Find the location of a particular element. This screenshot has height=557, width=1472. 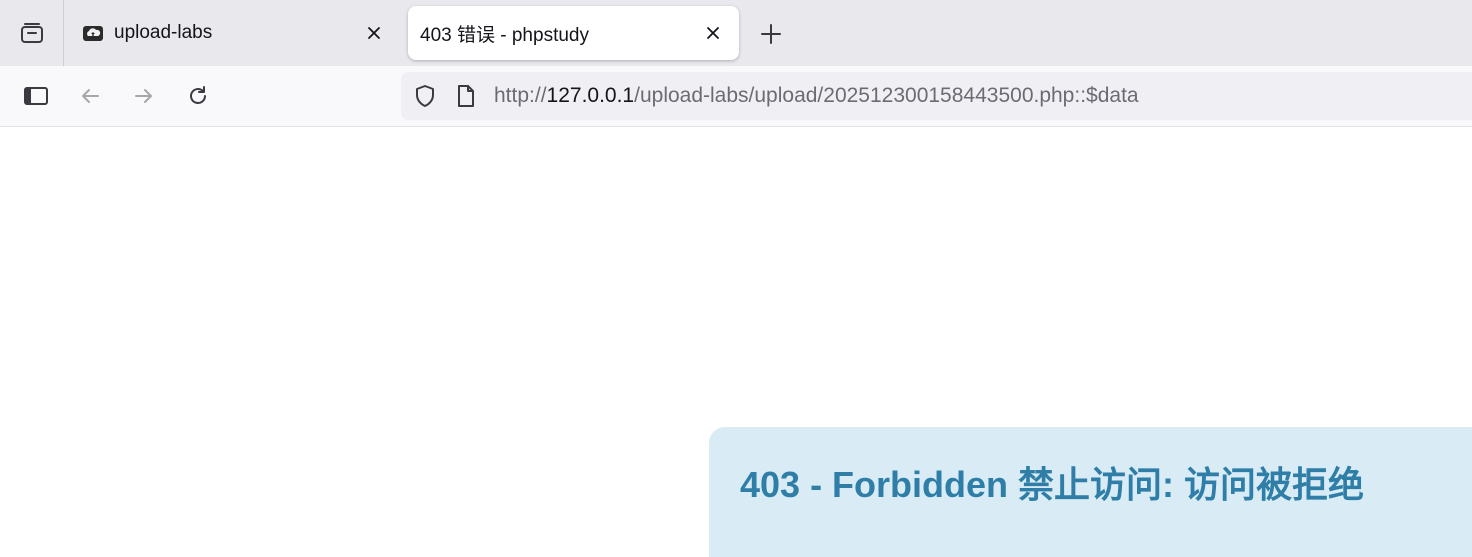

tab-403-error: 403 错误 - phpstudy is located at coordinates (573, 33).